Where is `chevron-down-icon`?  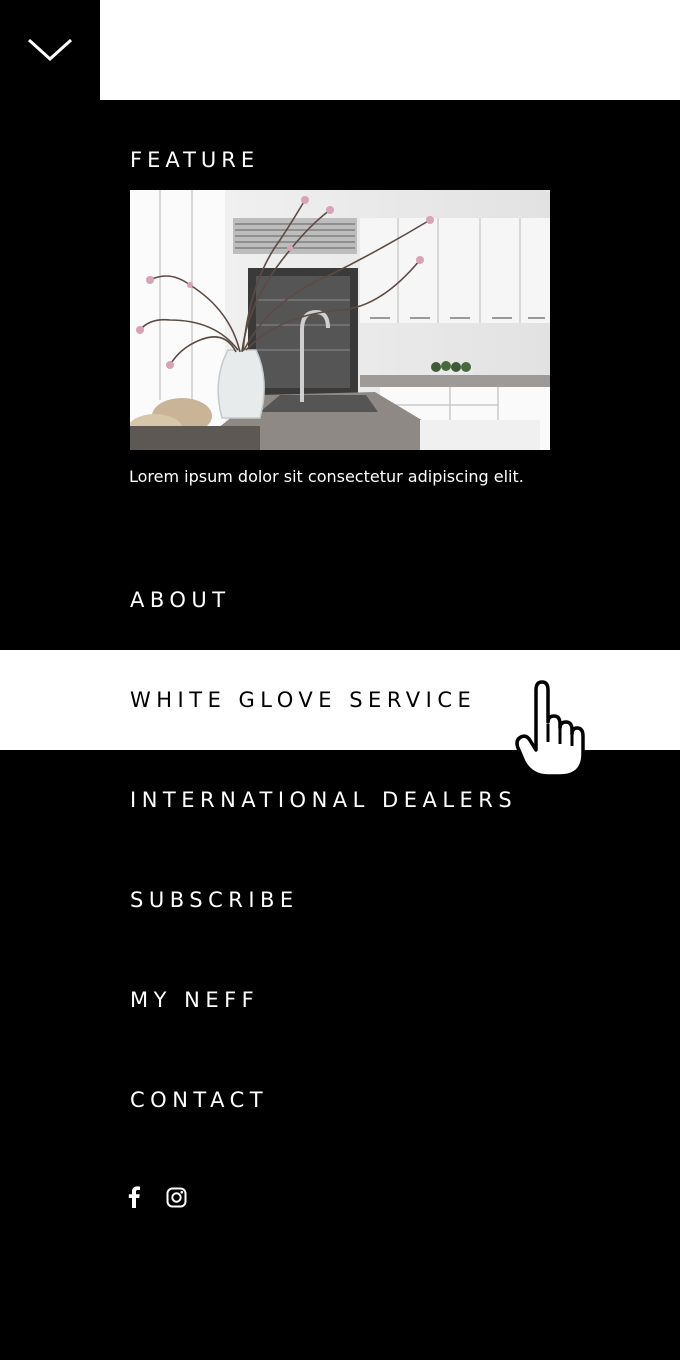
chevron-down-icon is located at coordinates (50, 50).